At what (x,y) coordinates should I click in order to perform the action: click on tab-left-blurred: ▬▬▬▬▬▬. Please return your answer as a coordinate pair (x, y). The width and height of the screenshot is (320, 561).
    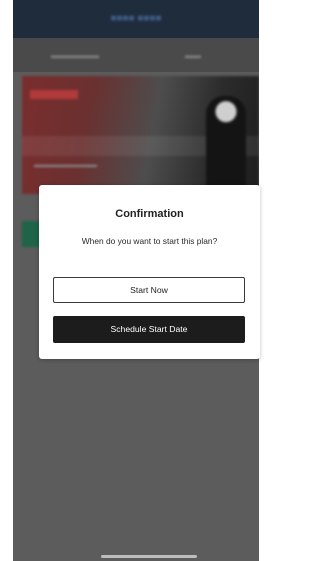
    Looking at the image, I should click on (75, 55).